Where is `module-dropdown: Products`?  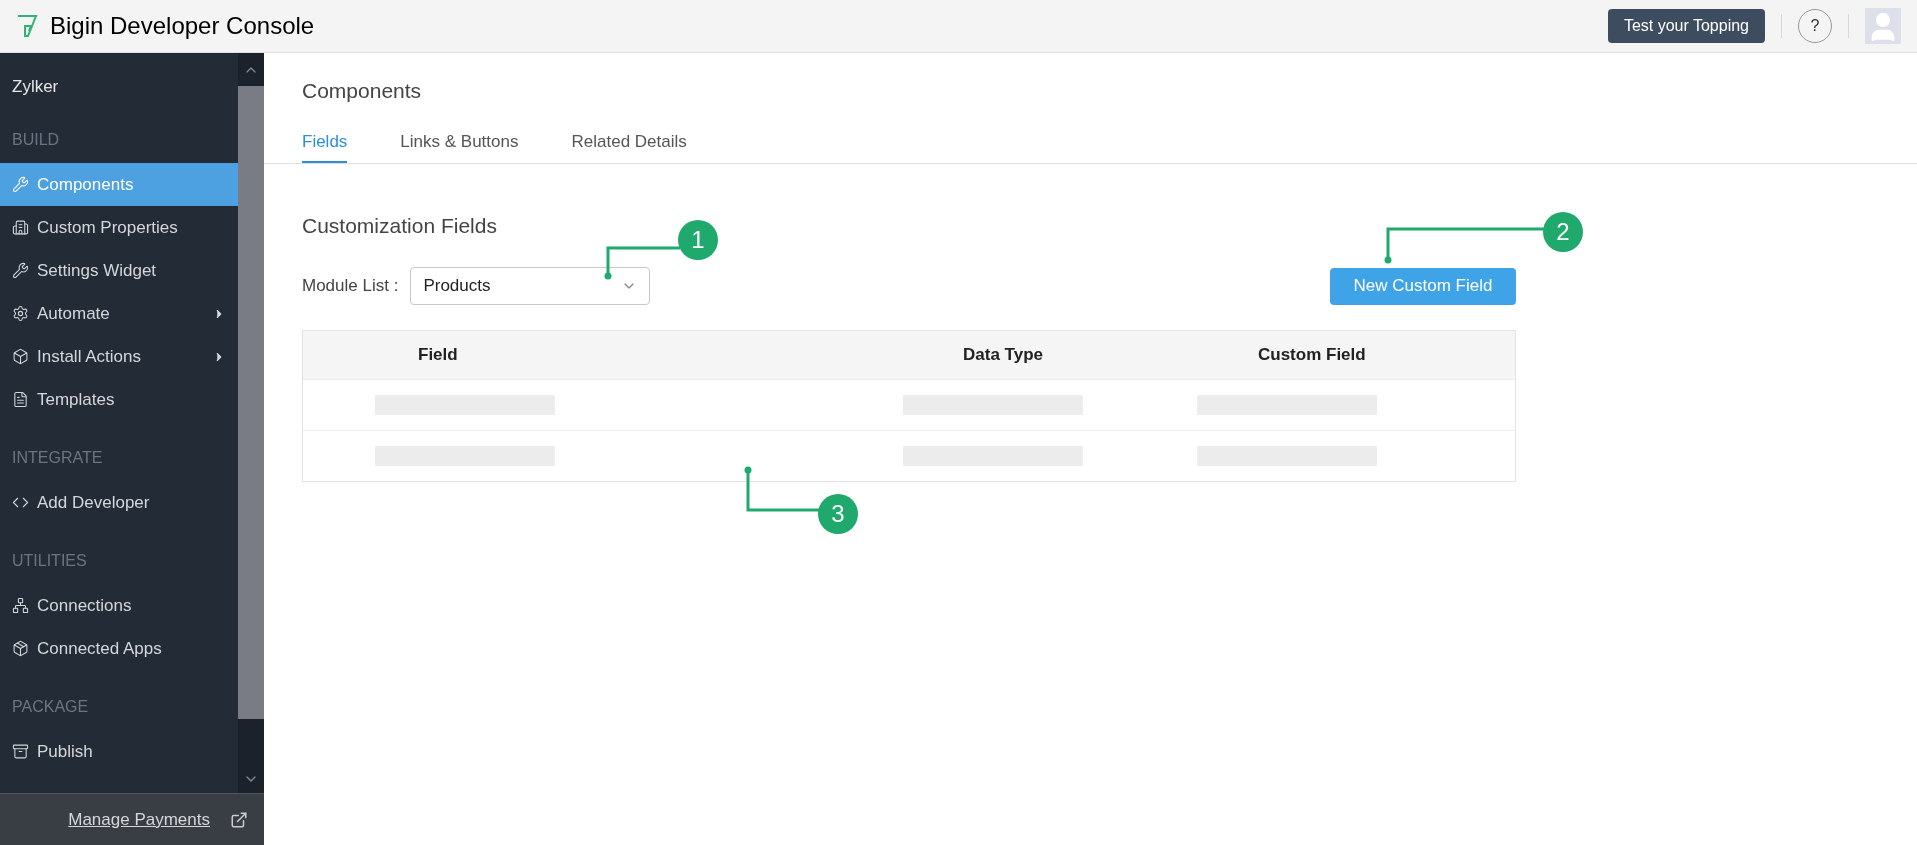 module-dropdown: Products is located at coordinates (530, 286).